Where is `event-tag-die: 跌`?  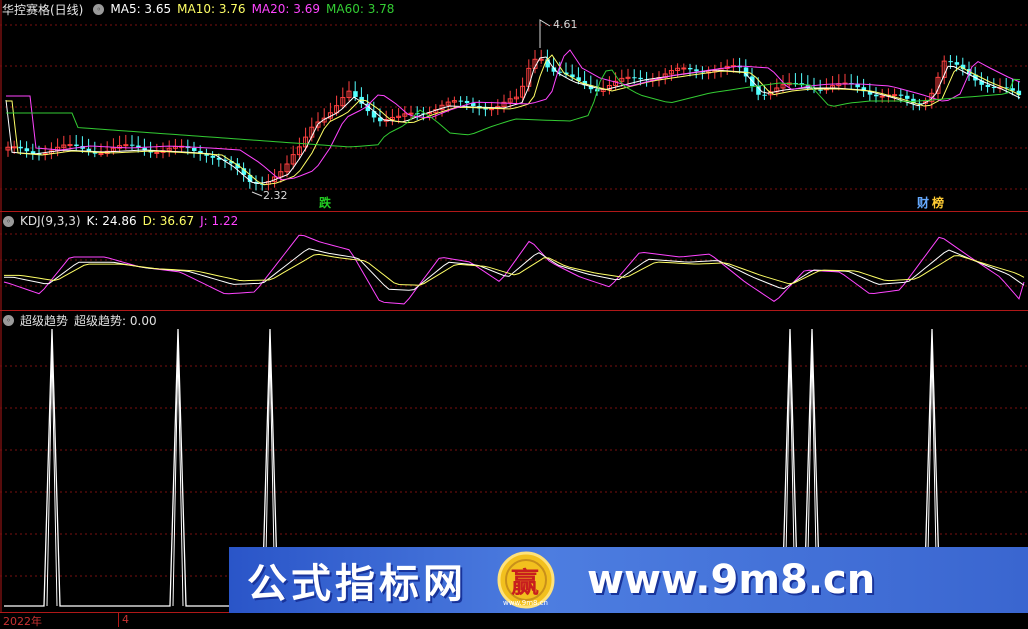
event-tag-die: 跌 is located at coordinates (325, 202).